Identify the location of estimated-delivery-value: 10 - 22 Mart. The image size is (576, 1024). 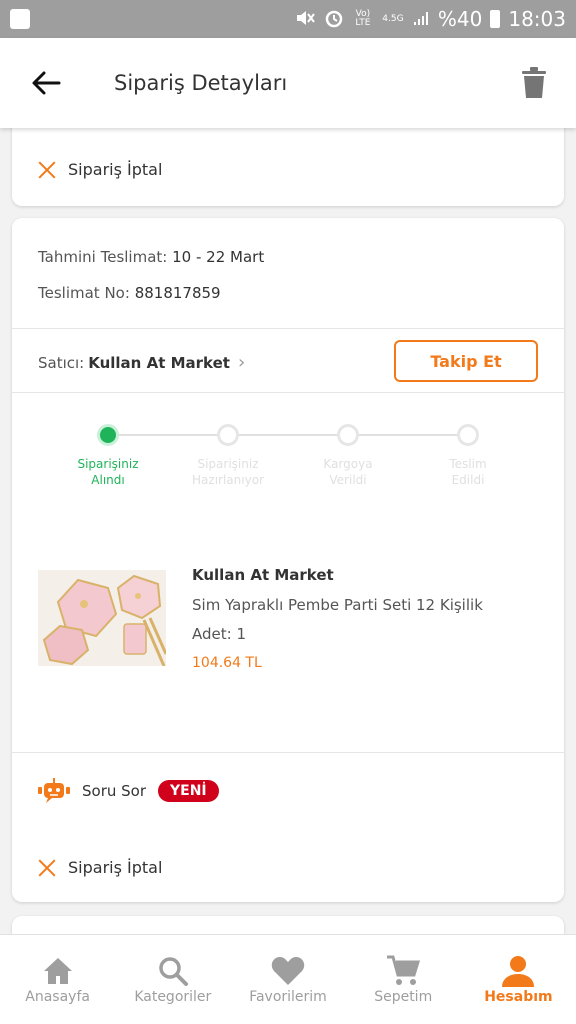
(218, 257).